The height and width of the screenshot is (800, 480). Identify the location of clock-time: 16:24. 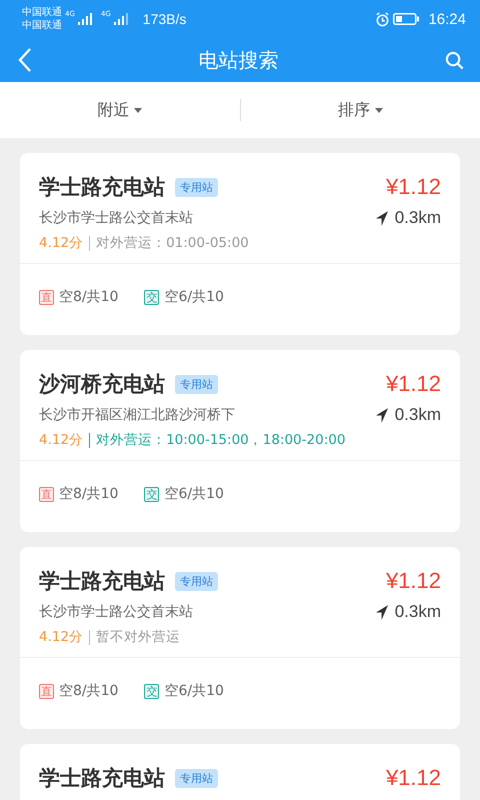
(447, 19).